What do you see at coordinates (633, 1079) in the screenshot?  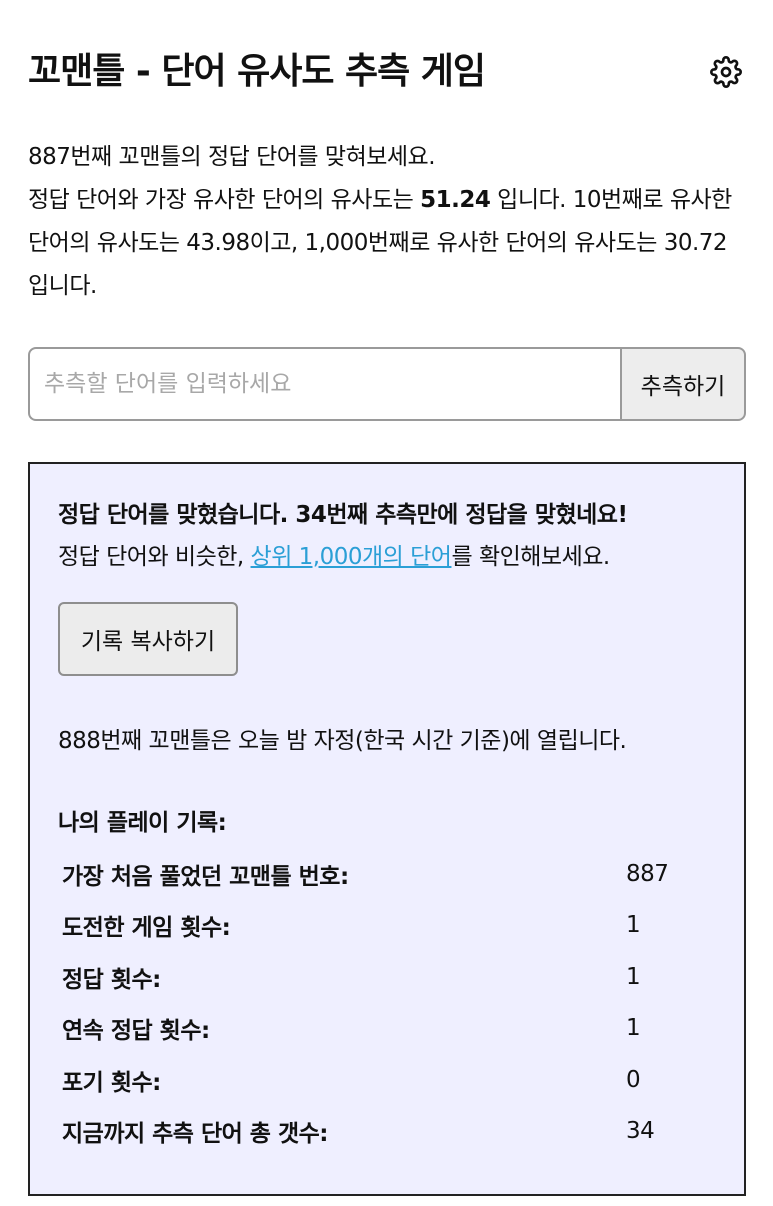 I see `stats-value: 0` at bounding box center [633, 1079].